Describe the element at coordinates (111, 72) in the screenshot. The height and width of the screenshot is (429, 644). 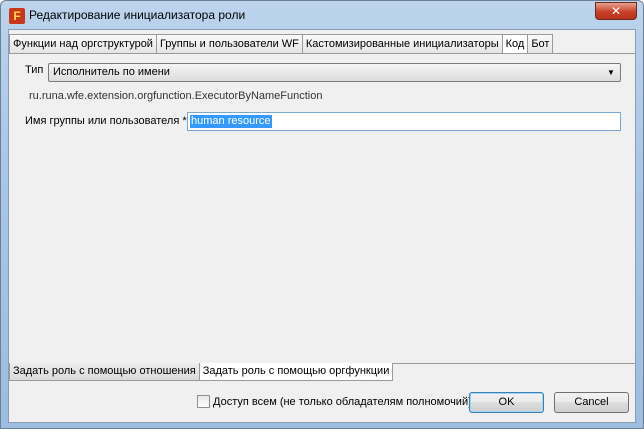
I see `type-select-value: Исполнитель по имени` at that location.